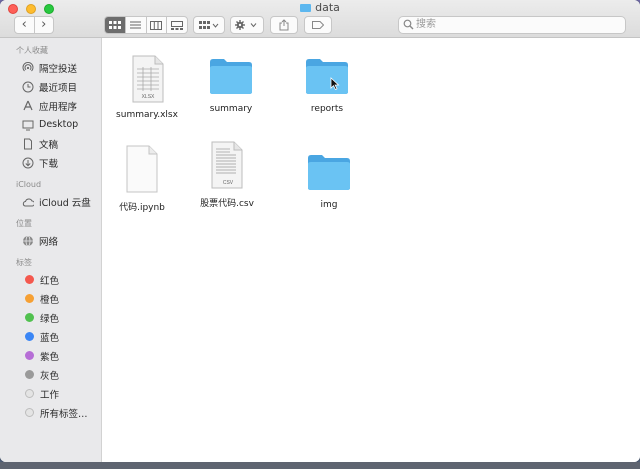  I want to click on sidebar-item-desktop: Desktop, so click(50, 124).